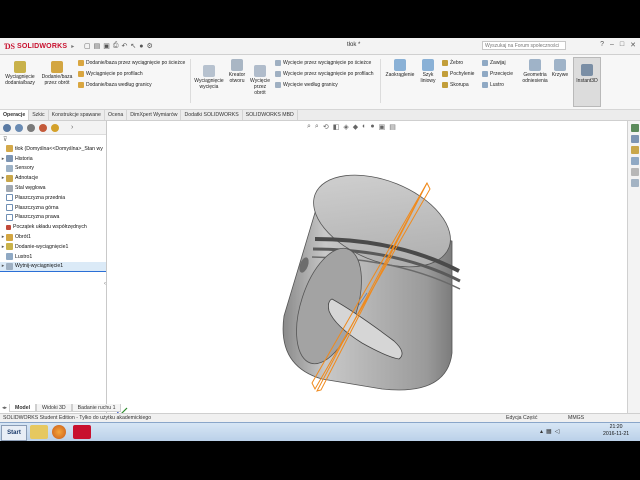 This screenshot has width=640, height=480. Describe the element at coordinates (576, 418) in the screenshot. I see `unit-system: MMGS` at that location.